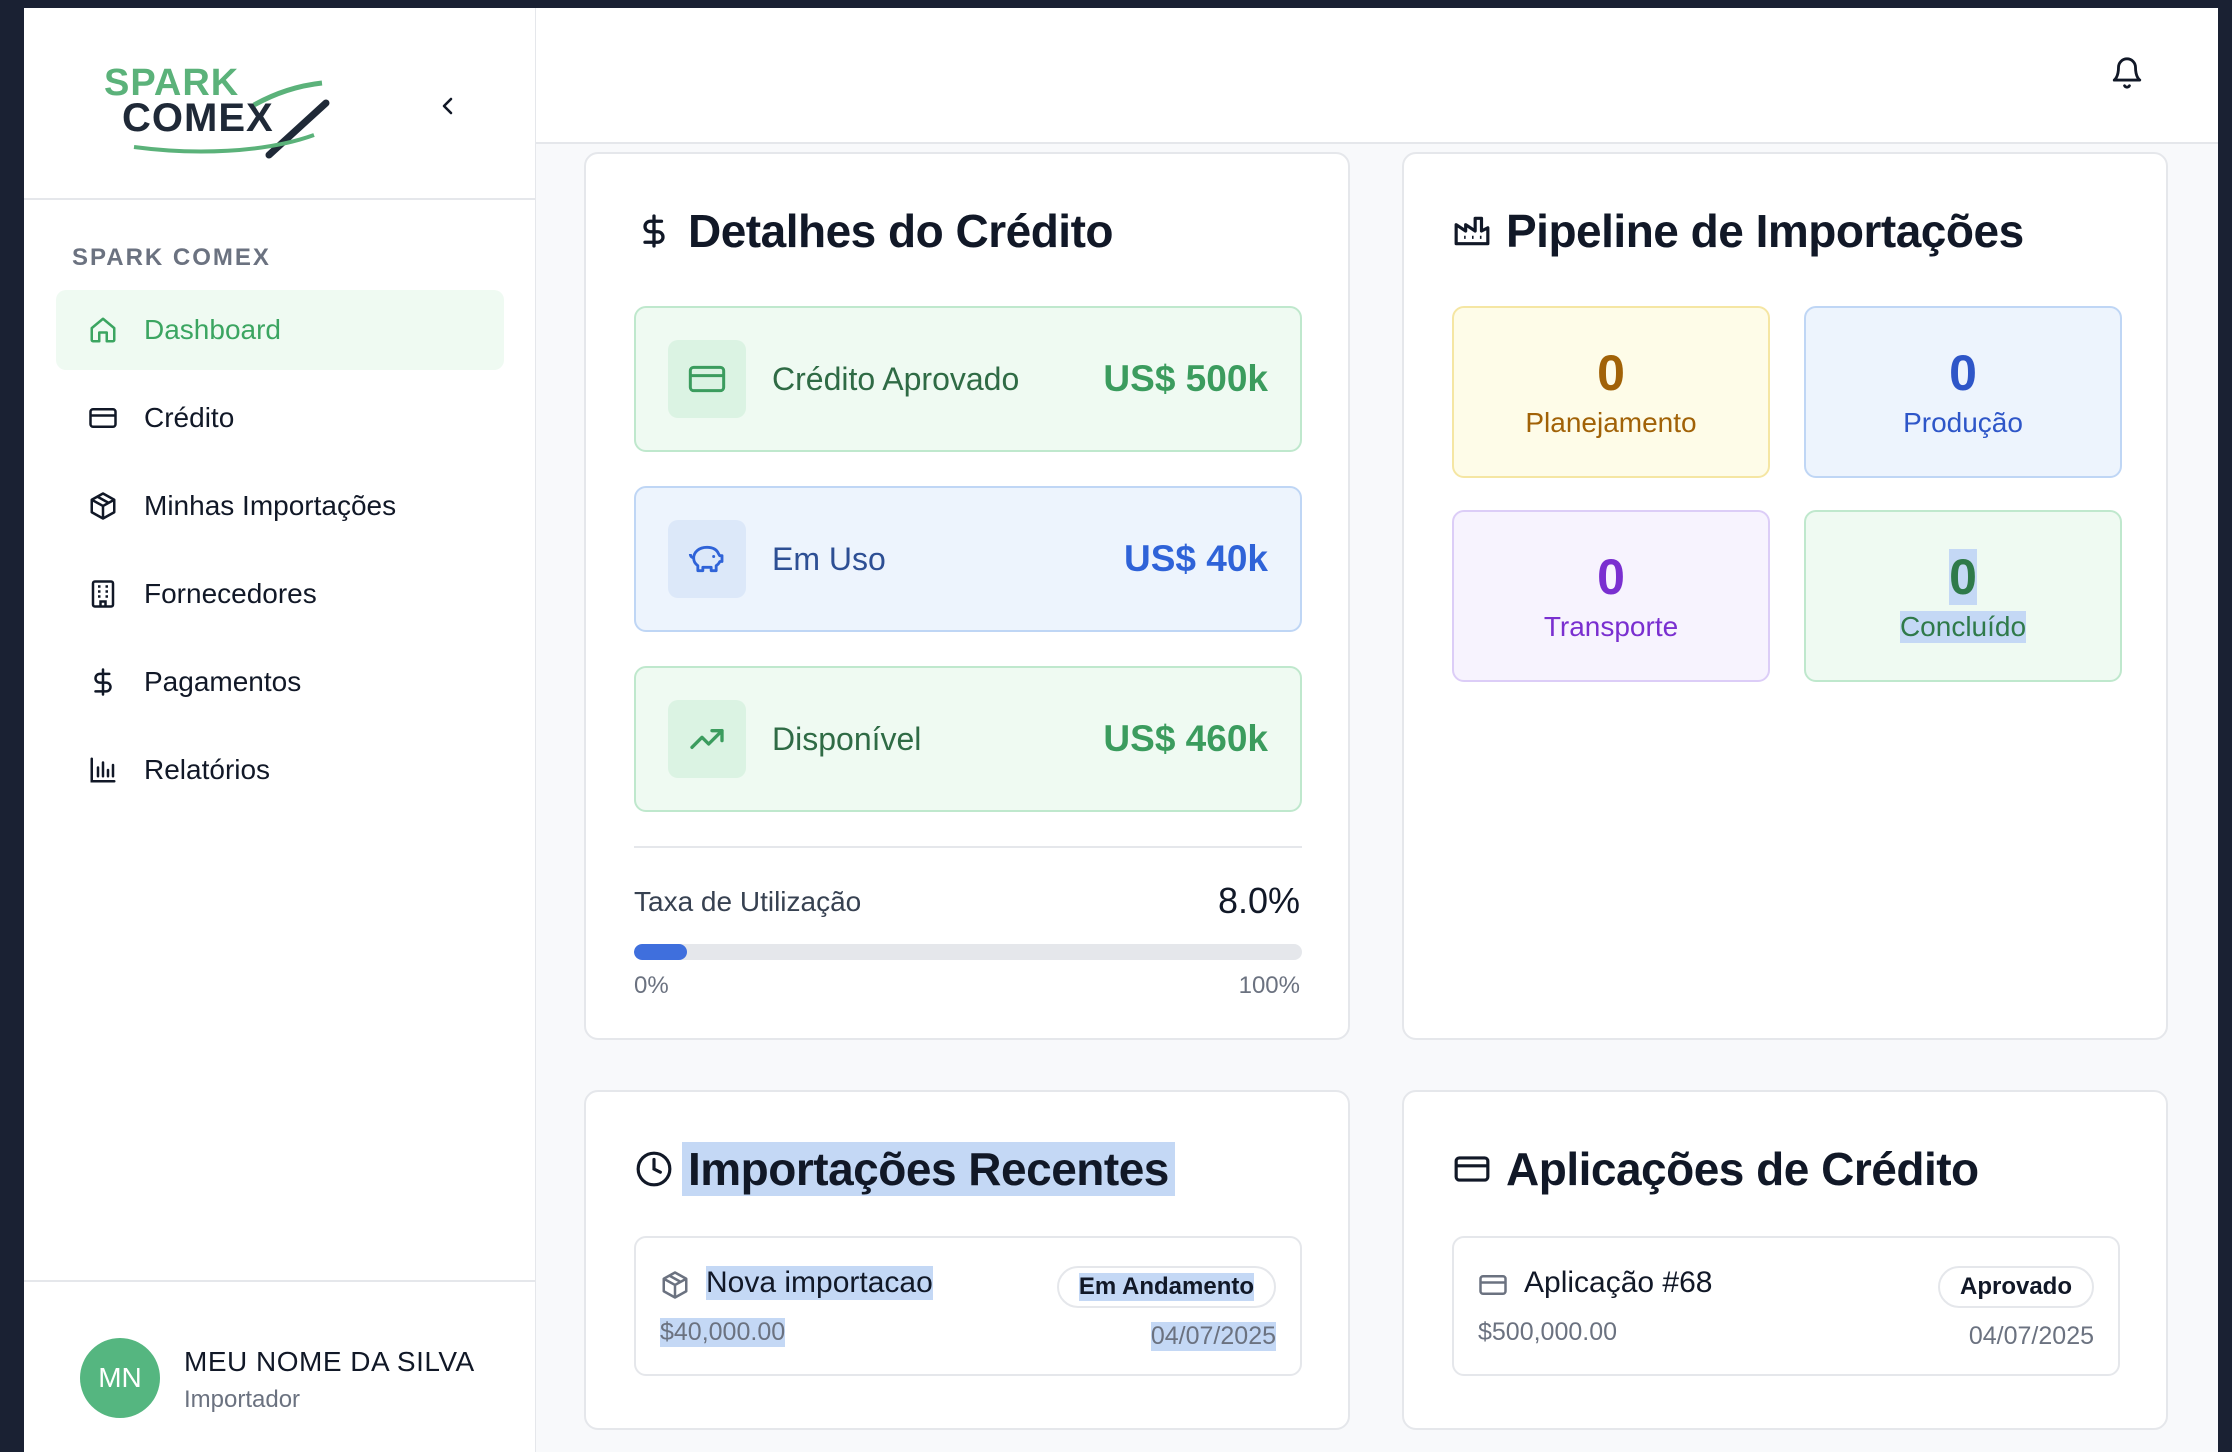 The height and width of the screenshot is (1452, 2232). I want to click on stage-name: Concluído, so click(1963, 627).